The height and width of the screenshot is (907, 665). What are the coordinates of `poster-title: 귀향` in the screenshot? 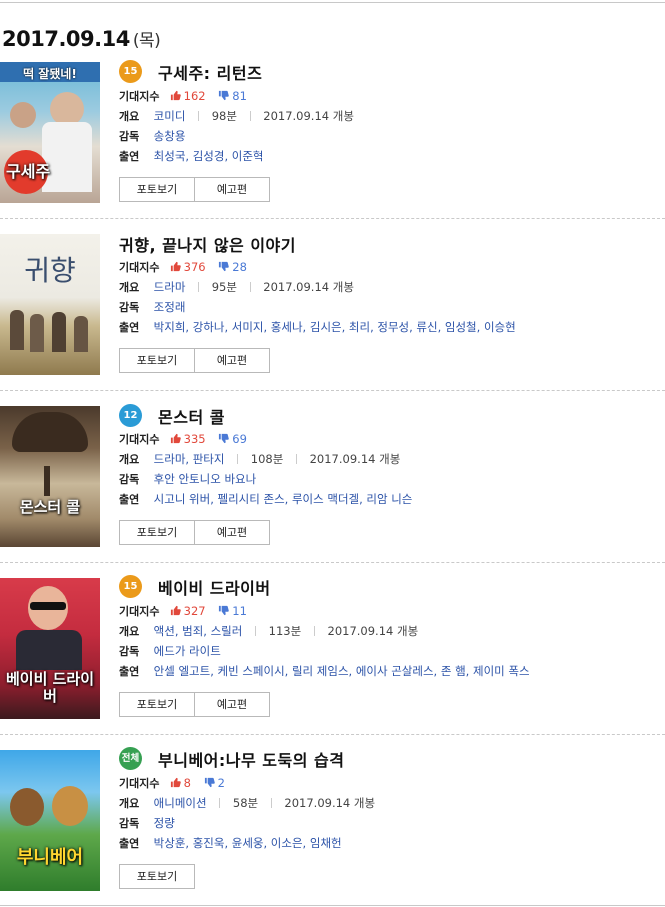 It's located at (50, 270).